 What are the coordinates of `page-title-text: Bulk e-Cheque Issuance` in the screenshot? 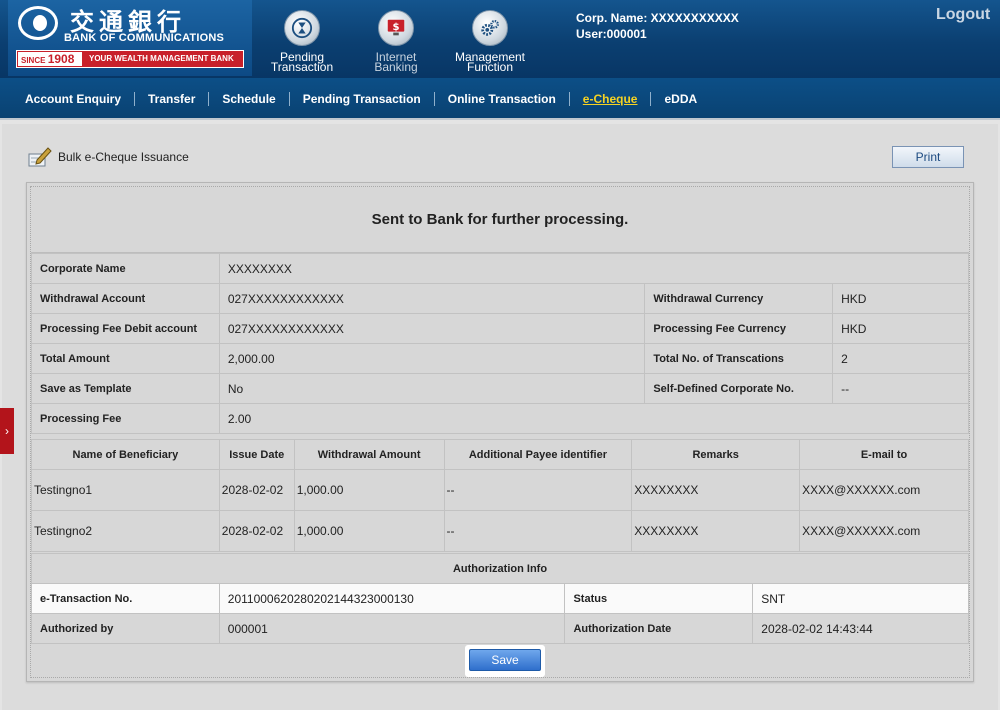 It's located at (123, 157).